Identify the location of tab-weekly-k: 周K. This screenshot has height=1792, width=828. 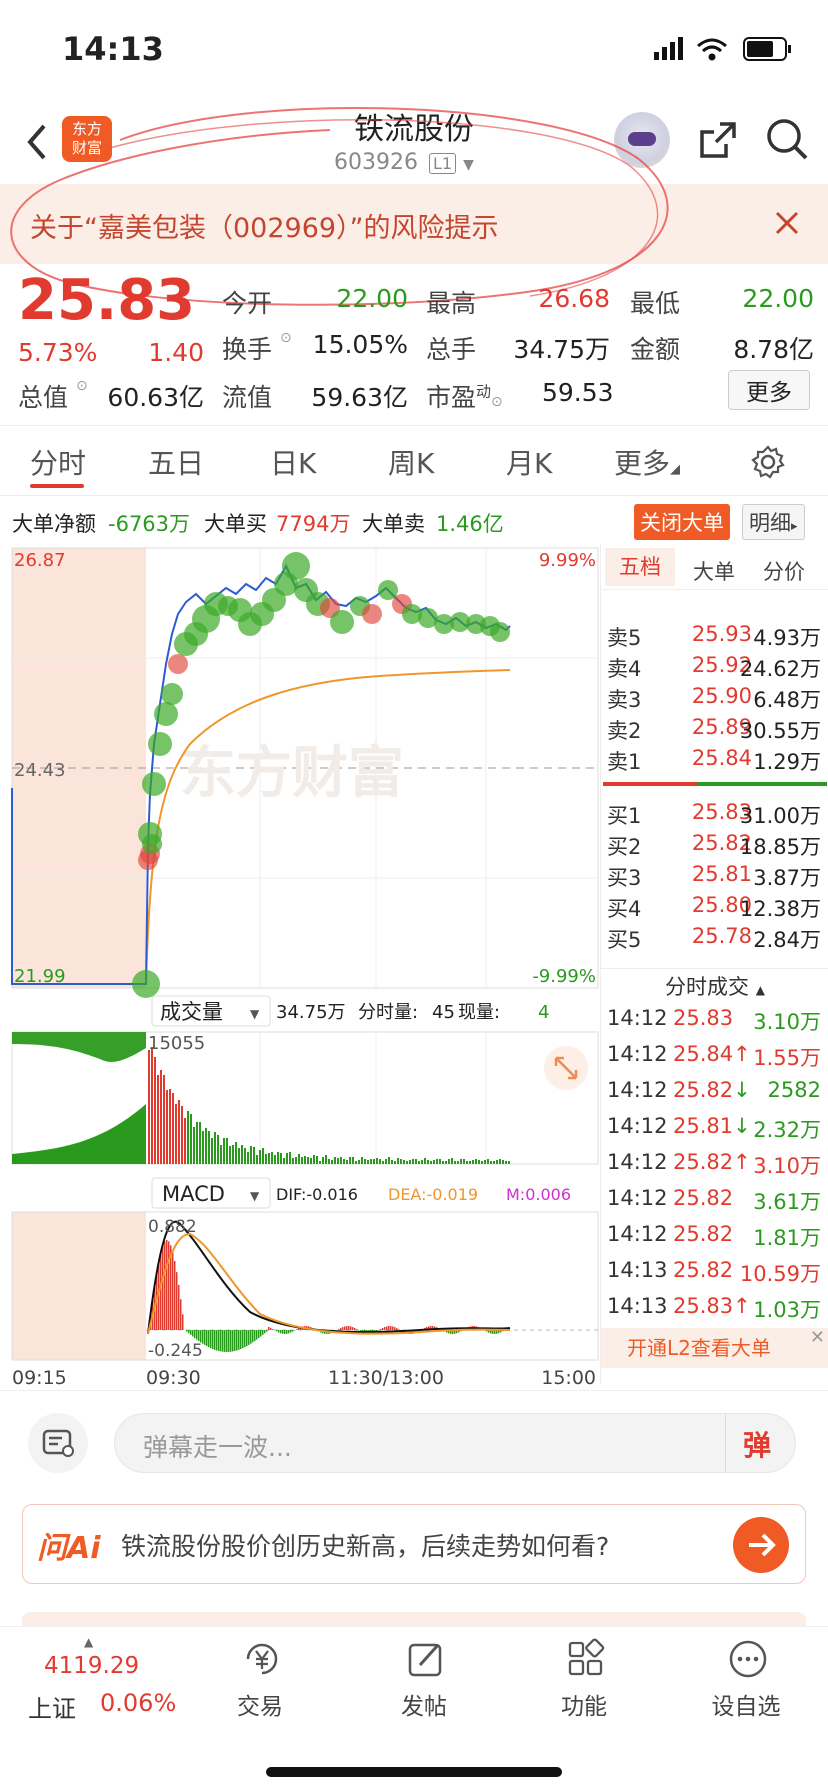
(411, 462).